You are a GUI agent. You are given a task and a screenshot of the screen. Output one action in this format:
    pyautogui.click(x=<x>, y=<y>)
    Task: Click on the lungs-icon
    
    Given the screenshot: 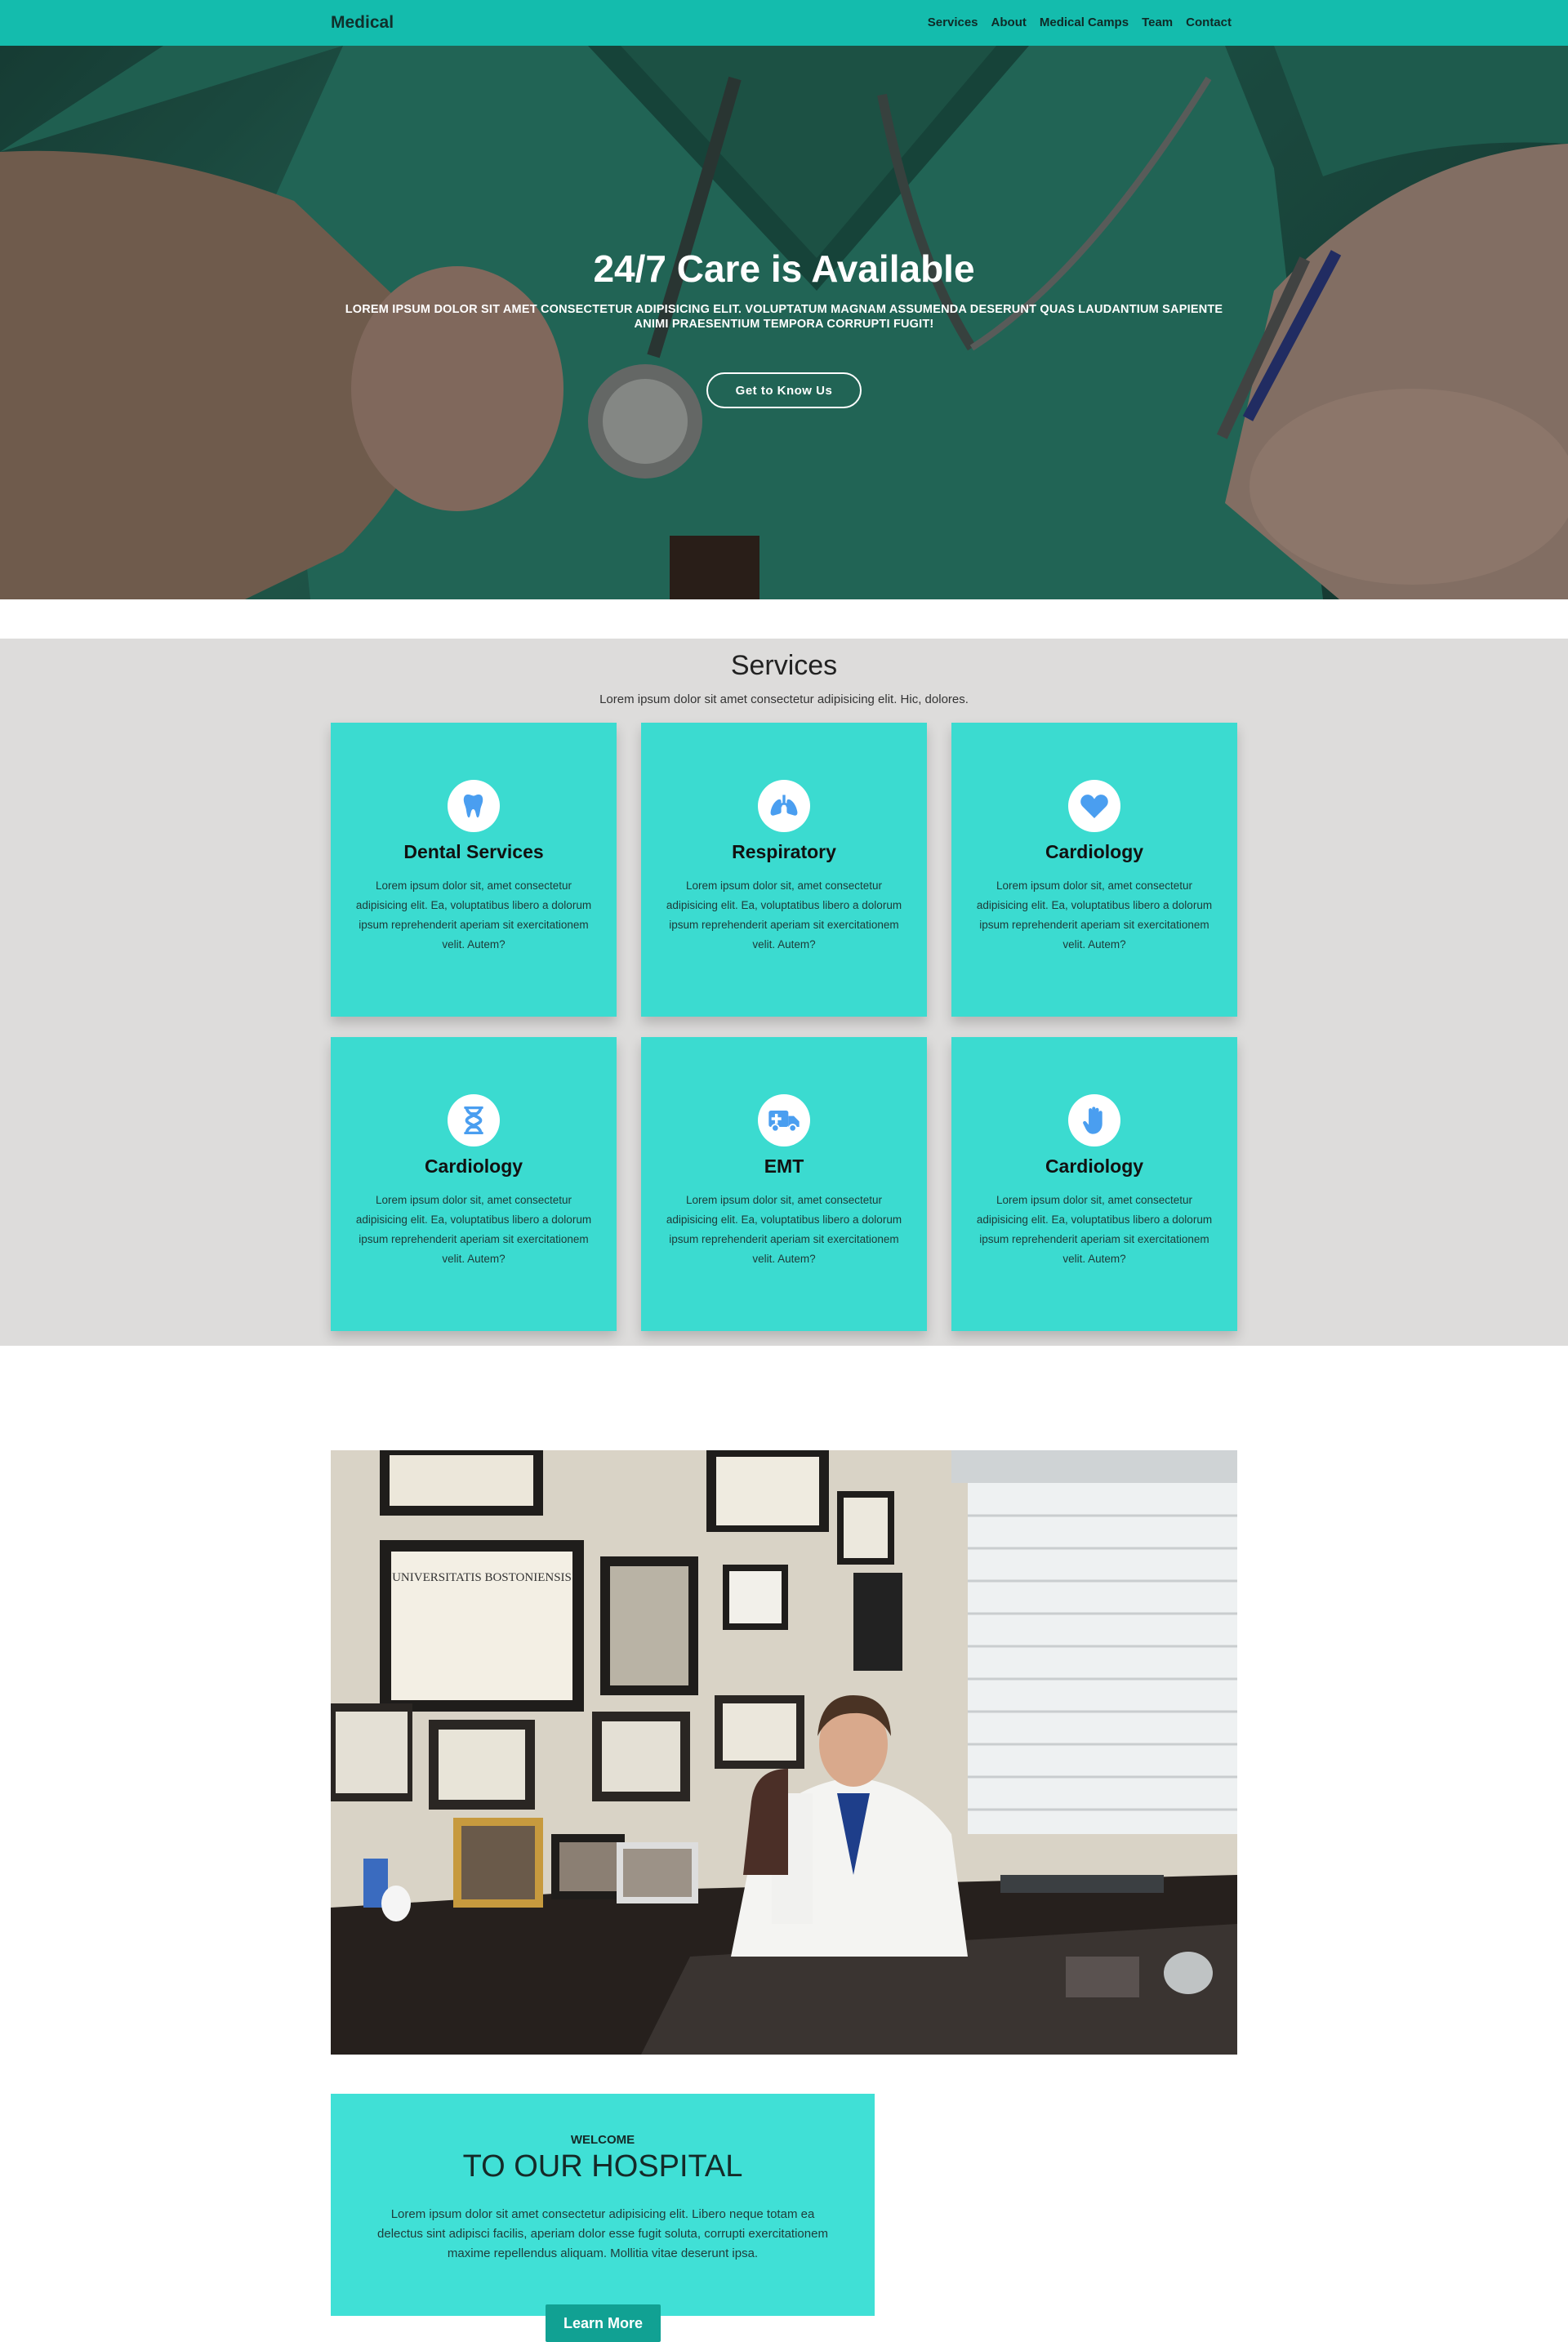 What is the action you would take?
    pyautogui.click(x=784, y=806)
    